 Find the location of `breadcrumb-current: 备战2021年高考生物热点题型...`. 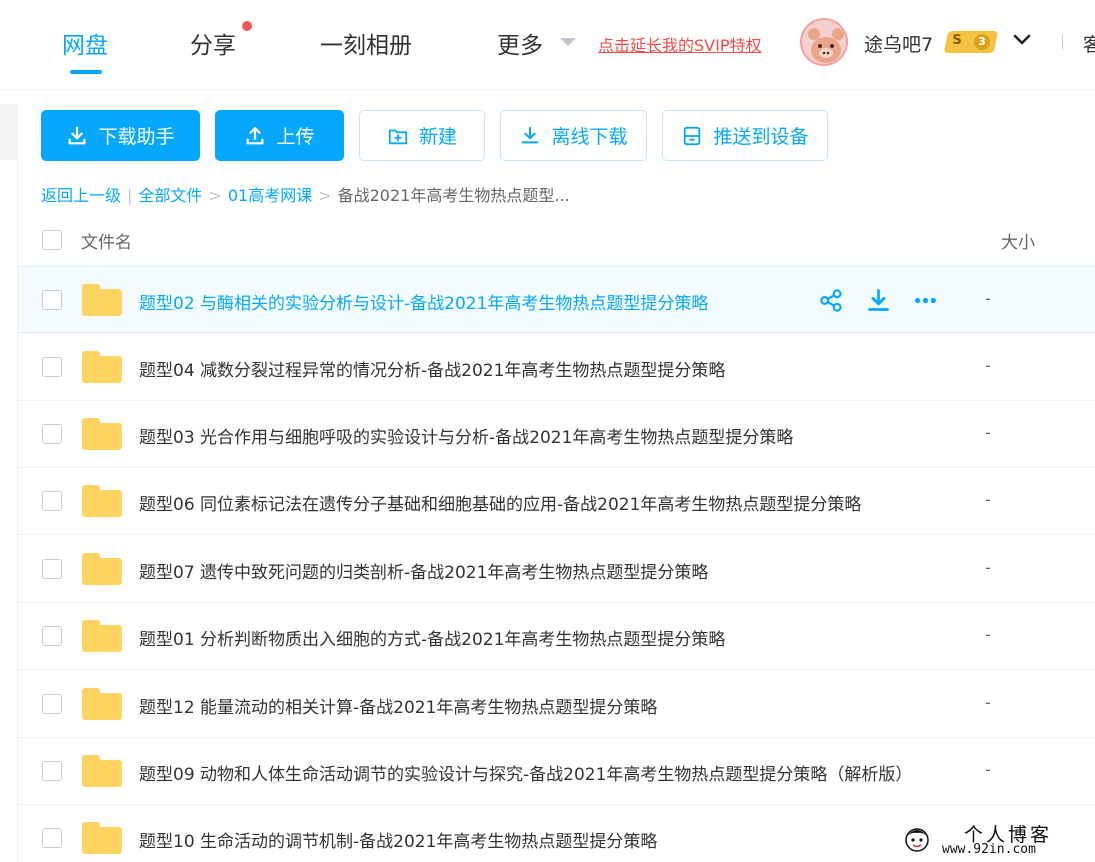

breadcrumb-current: 备战2021年高考生物热点题型... is located at coordinates (453, 195).